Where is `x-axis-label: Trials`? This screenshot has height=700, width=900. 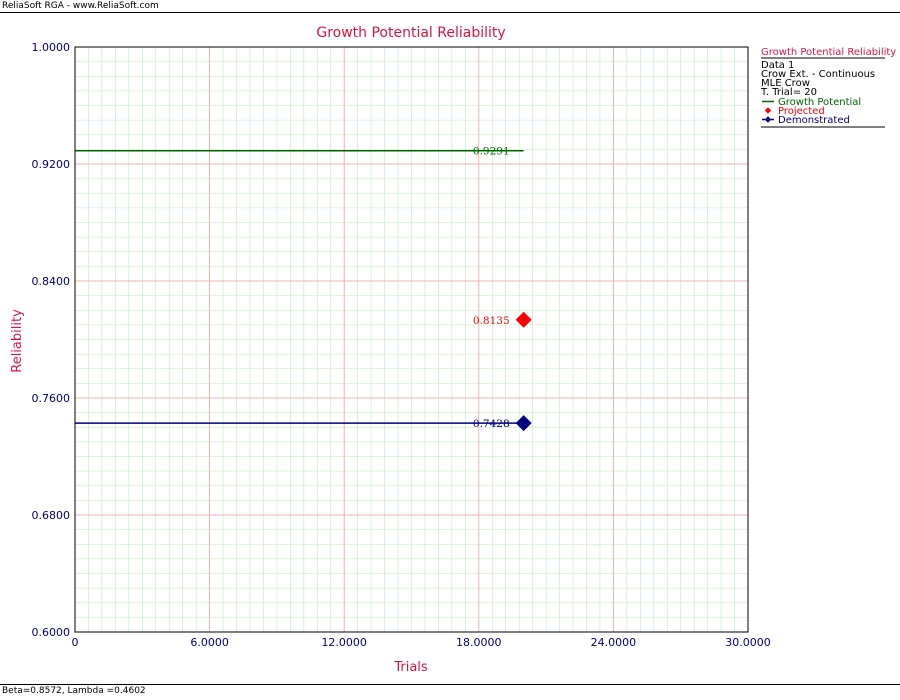
x-axis-label: Trials is located at coordinates (410, 667).